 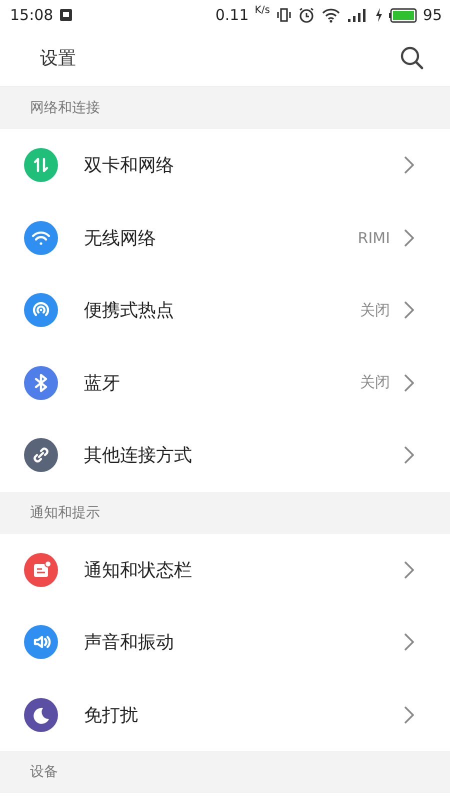 I want to click on row-value: RIMI, so click(x=374, y=237).